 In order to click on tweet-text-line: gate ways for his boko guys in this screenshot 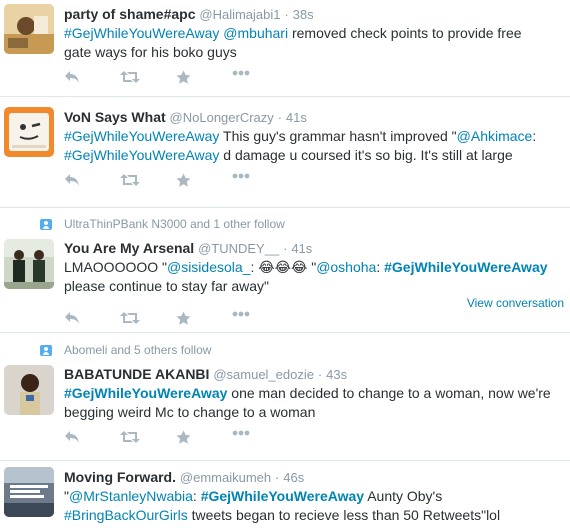, I will do `click(150, 52)`.